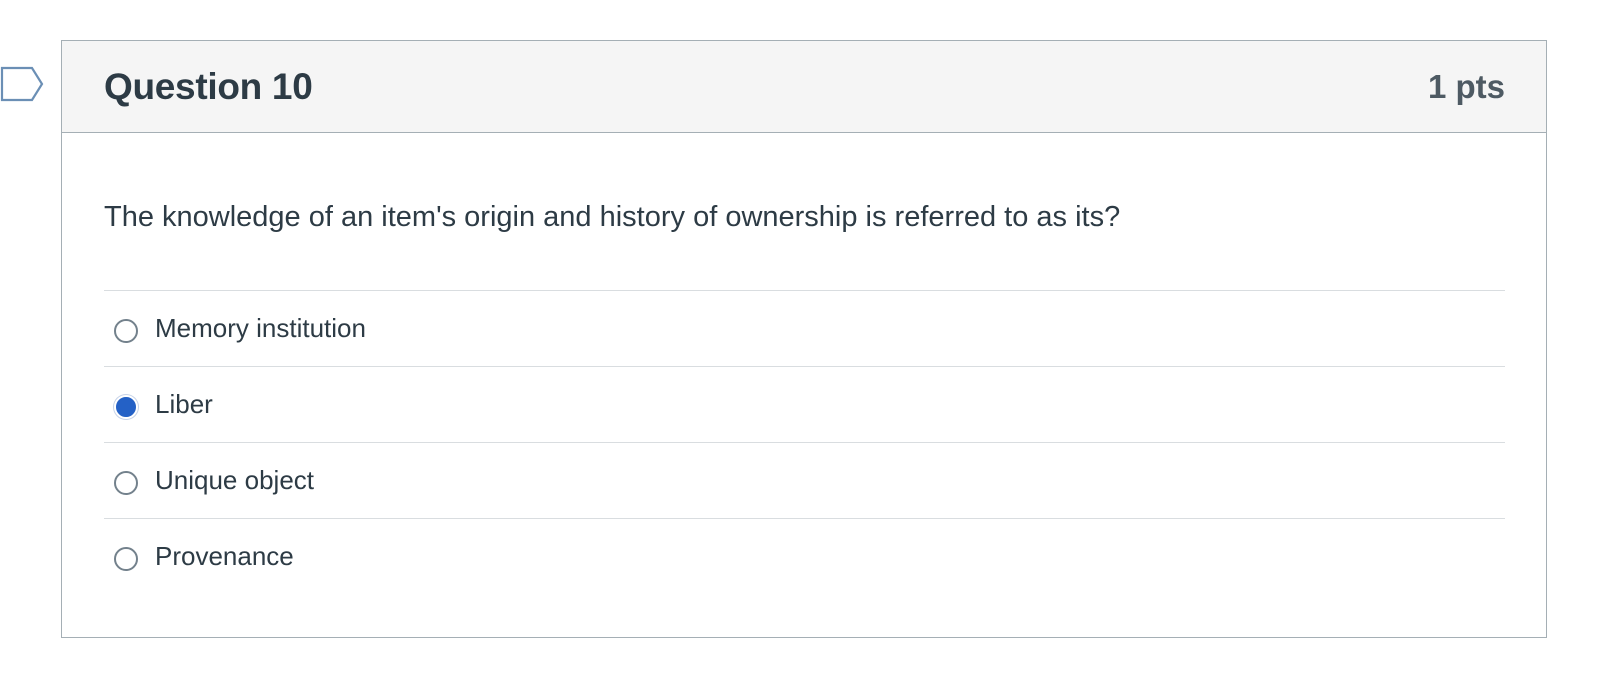 This screenshot has width=1612, height=678. What do you see at coordinates (804, 556) in the screenshot?
I see `answer-option: Provenance` at bounding box center [804, 556].